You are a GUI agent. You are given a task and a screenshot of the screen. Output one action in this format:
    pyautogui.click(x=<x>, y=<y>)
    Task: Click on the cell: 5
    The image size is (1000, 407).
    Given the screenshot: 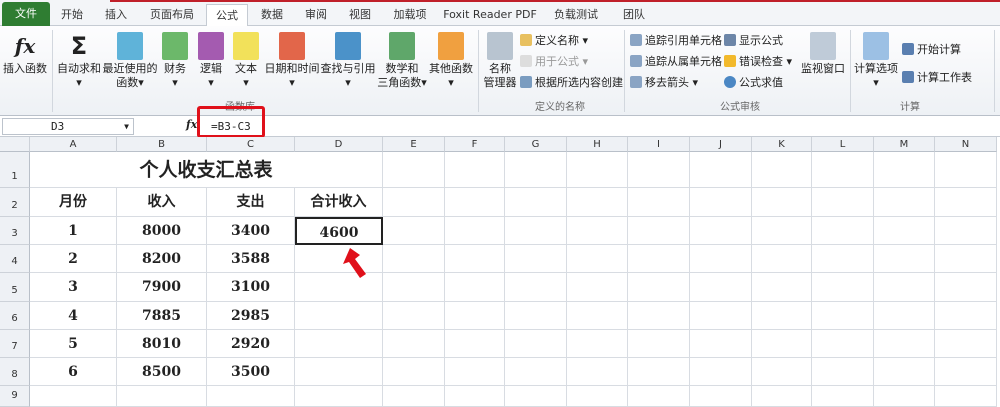 What is the action you would take?
    pyautogui.click(x=73, y=344)
    